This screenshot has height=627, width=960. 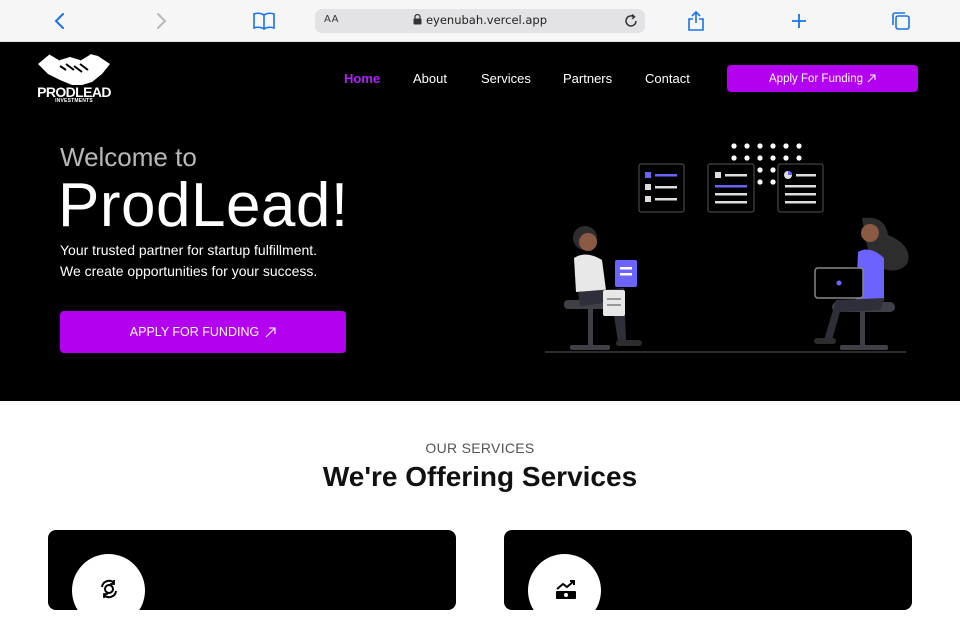 What do you see at coordinates (128, 157) in the screenshot?
I see `hero-welcome: Welcome to` at bounding box center [128, 157].